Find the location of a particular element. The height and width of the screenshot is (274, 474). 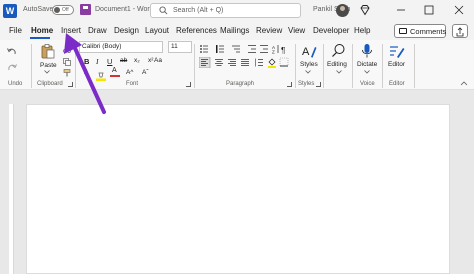

bullets-icon is located at coordinates (204, 49).